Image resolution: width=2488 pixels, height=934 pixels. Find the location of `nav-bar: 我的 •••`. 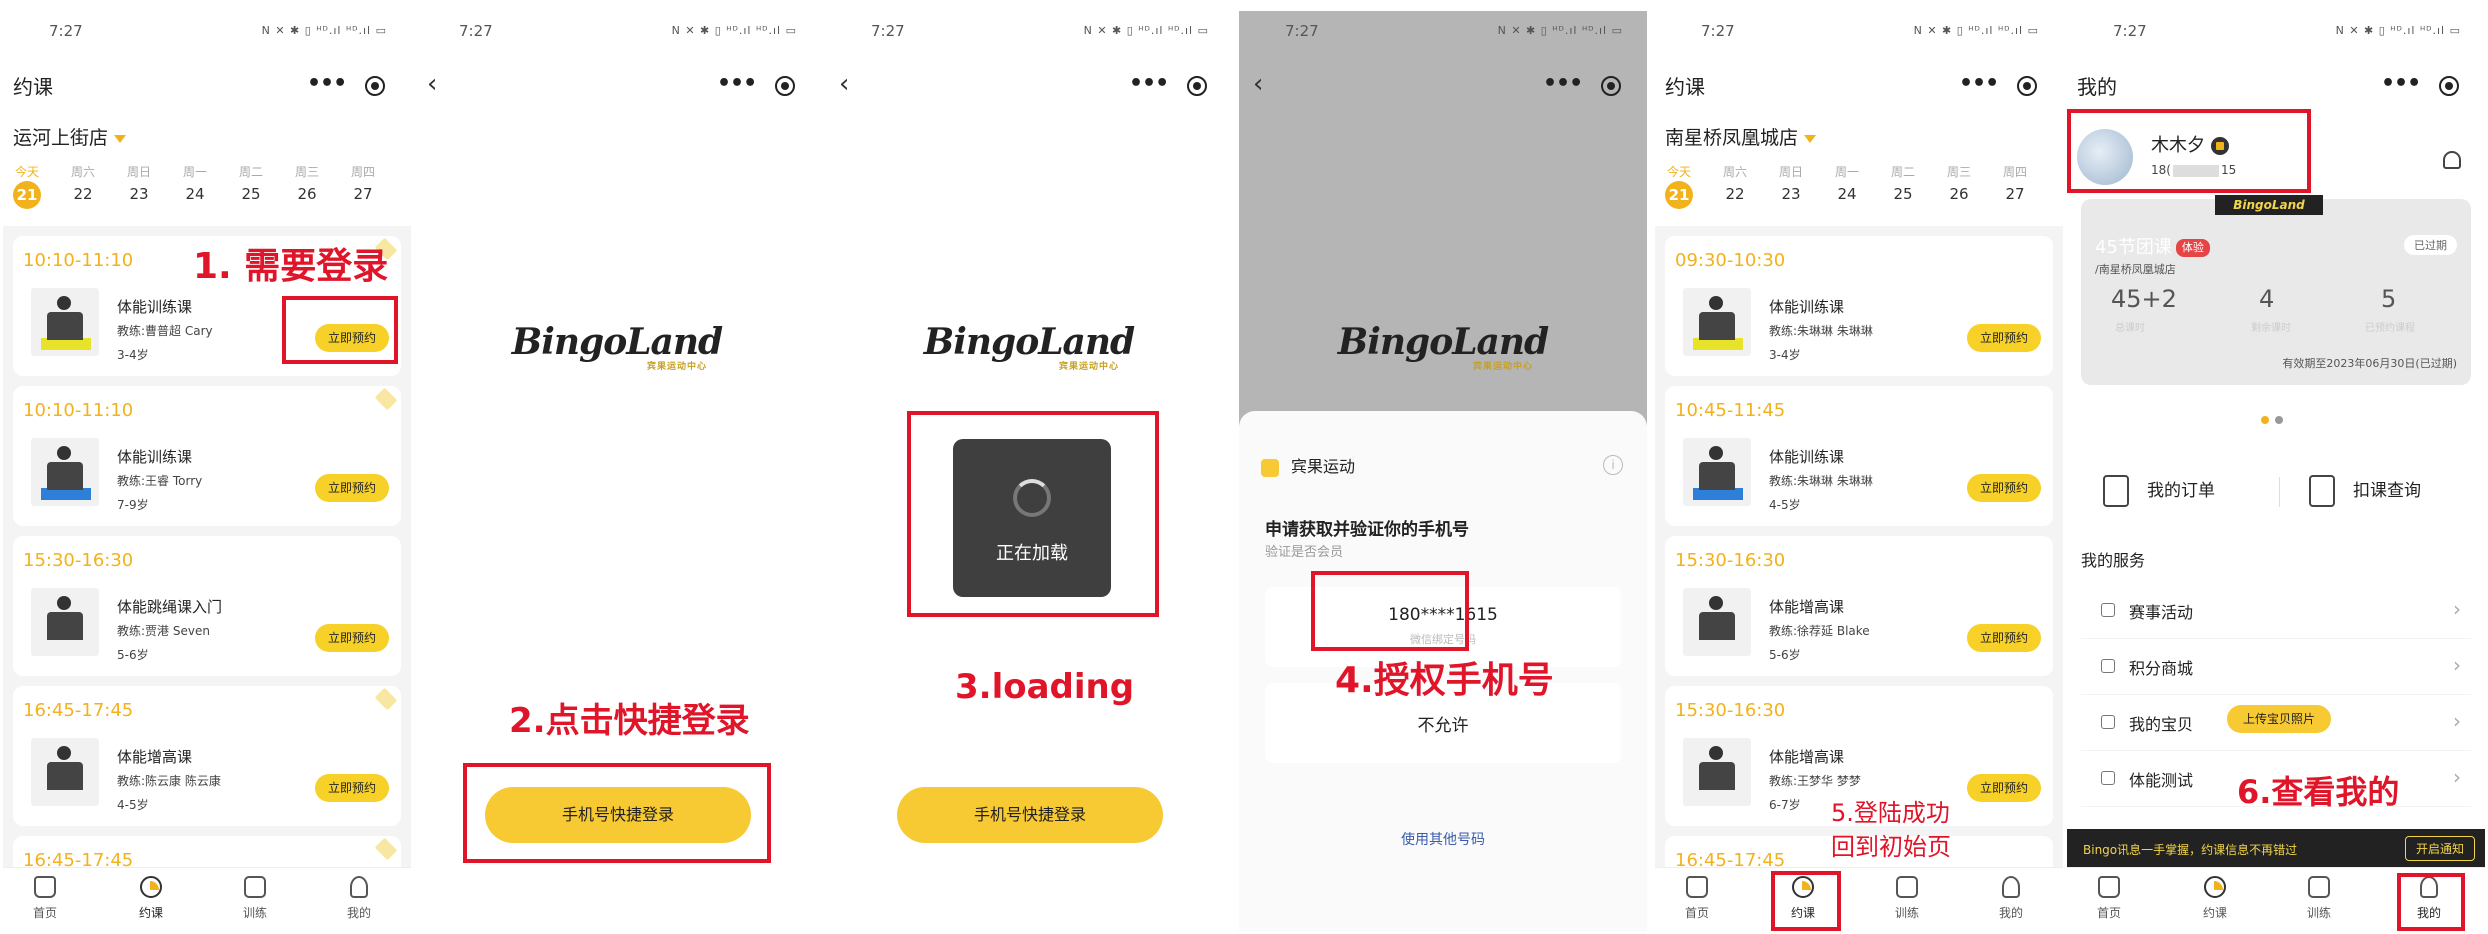

nav-bar: 我的 ••• is located at coordinates (2276, 87).